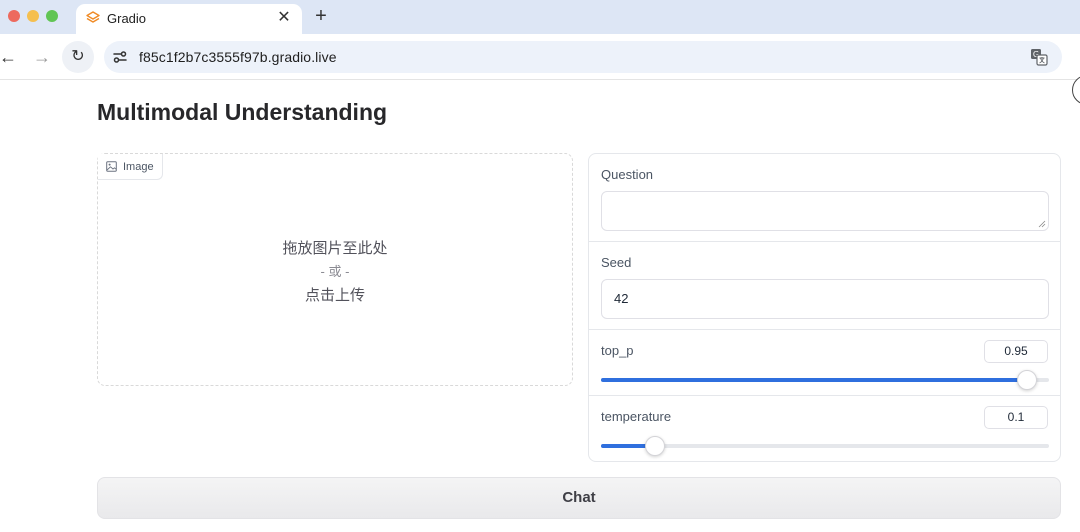  Describe the element at coordinates (617, 350) in the screenshot. I see `top-p-label: top_p` at that location.